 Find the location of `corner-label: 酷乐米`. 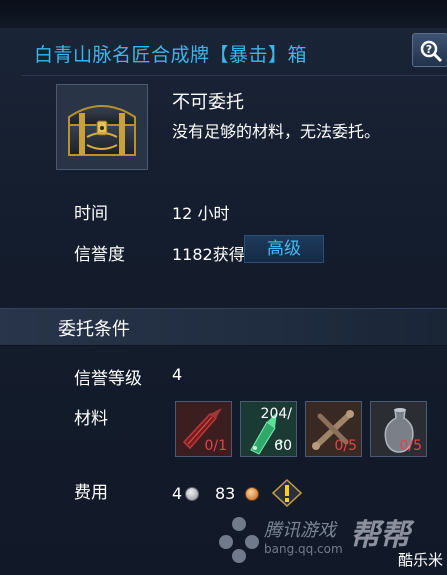

corner-label: 酷乐米 is located at coordinates (421, 560).